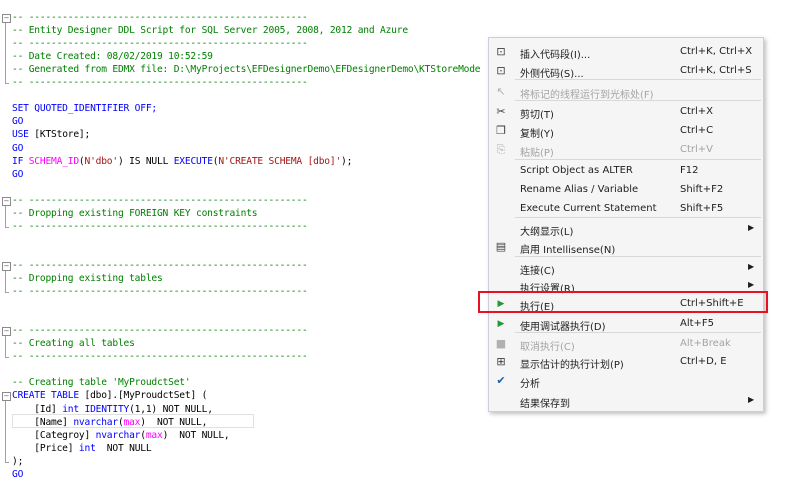  I want to click on code-line: -- Date Created: 08/02/2019 10:52:59, so click(112, 56).